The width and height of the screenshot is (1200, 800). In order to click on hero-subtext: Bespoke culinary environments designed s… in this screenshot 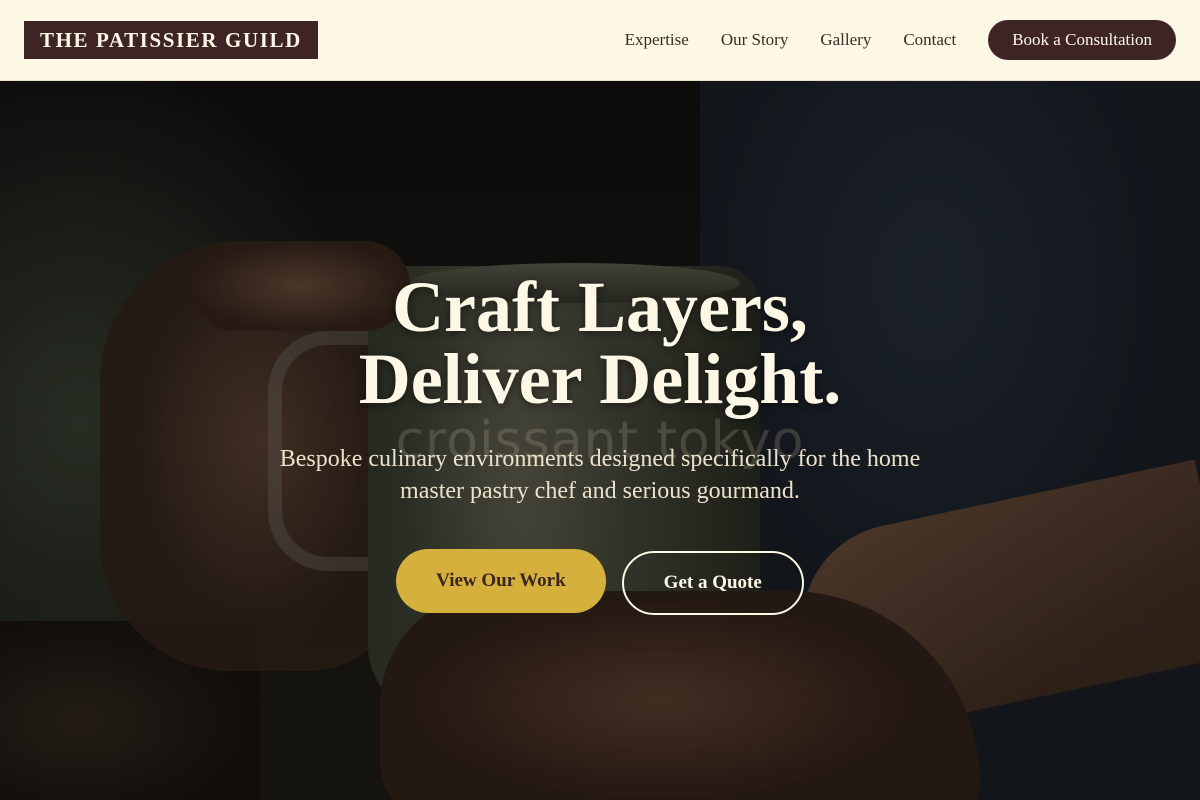, I will do `click(600, 475)`.